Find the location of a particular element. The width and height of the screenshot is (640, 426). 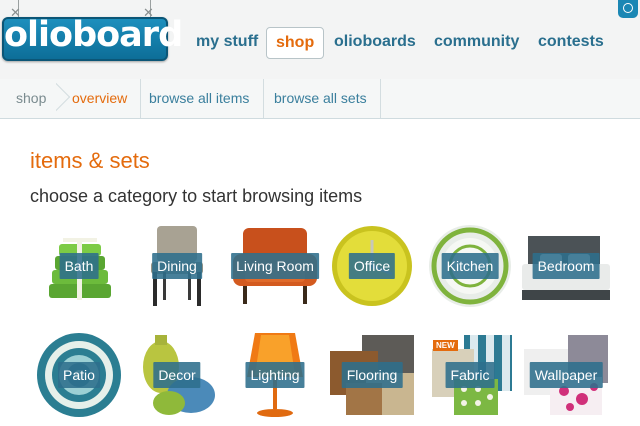

nav-shop: shop is located at coordinates (295, 43).